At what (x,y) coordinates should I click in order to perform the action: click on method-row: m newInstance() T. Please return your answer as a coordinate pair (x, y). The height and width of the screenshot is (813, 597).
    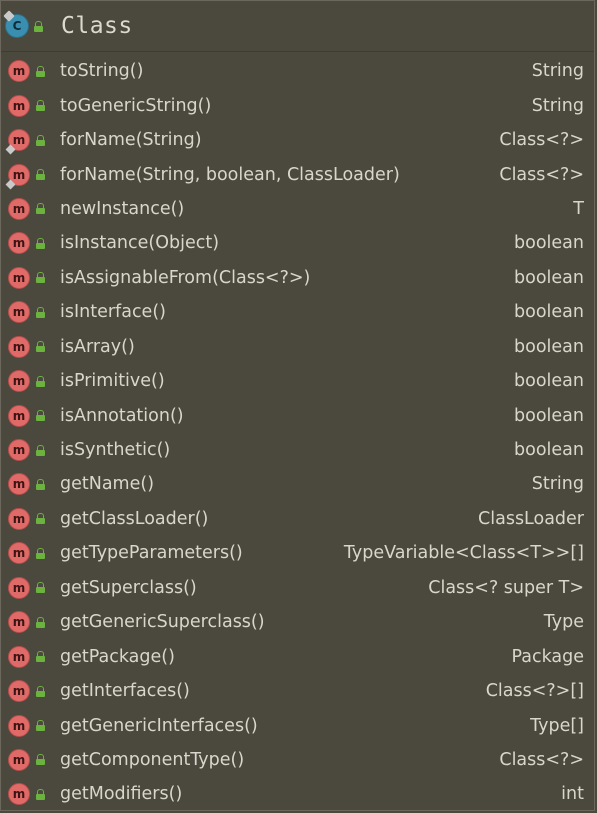
    Looking at the image, I should click on (297, 209).